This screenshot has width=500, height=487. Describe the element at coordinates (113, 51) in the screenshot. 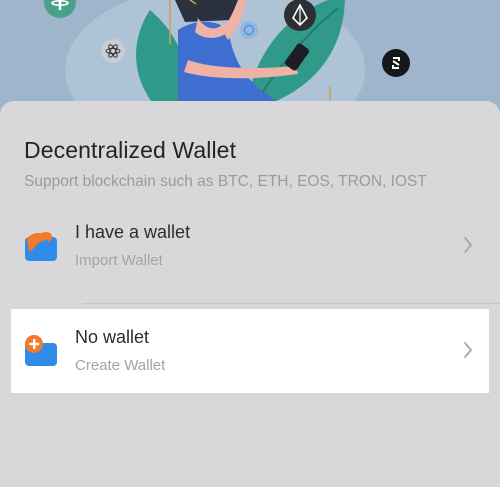

I see `atom-coin-icon` at that location.